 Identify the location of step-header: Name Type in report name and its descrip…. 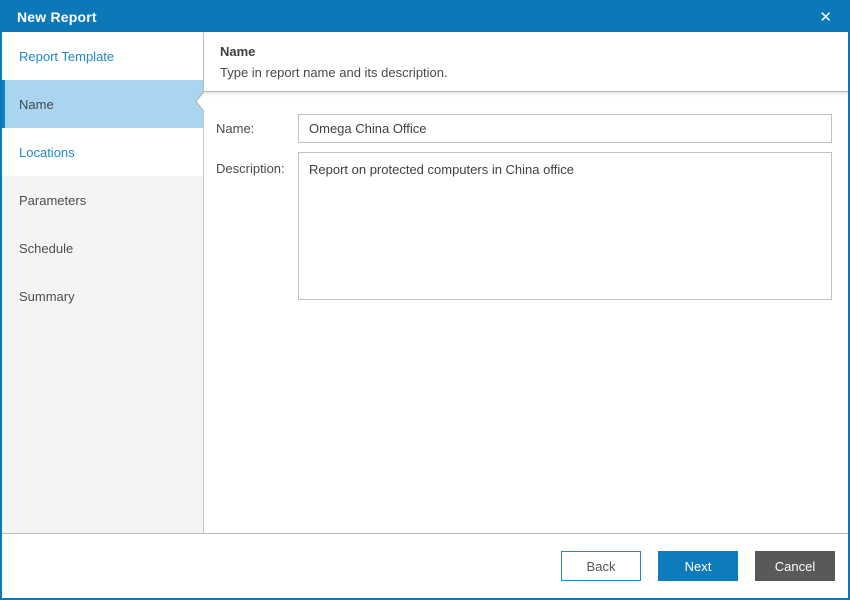
(526, 62).